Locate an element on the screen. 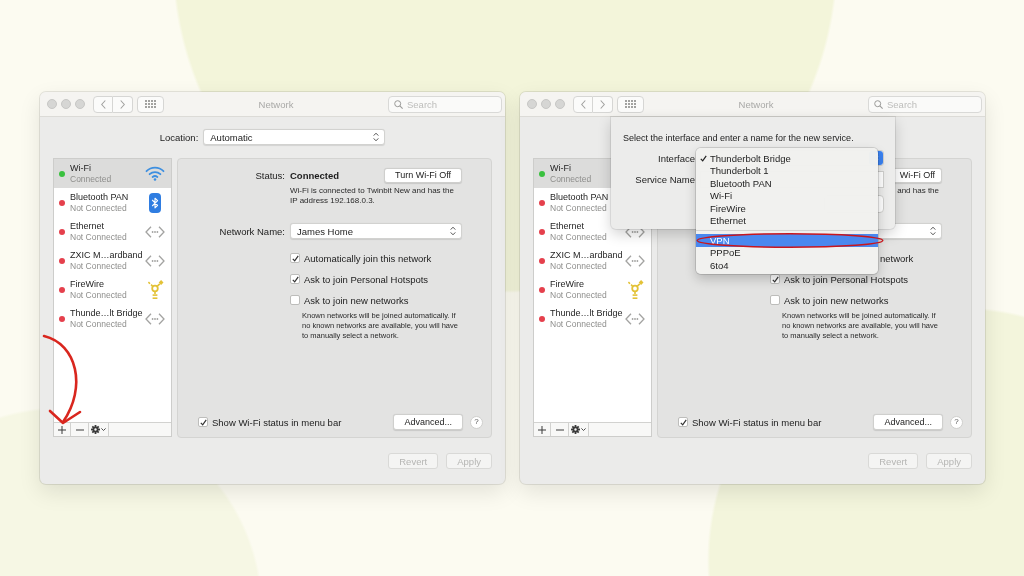 The width and height of the screenshot is (1024, 576). checkbox-label: network is located at coordinates (897, 258).